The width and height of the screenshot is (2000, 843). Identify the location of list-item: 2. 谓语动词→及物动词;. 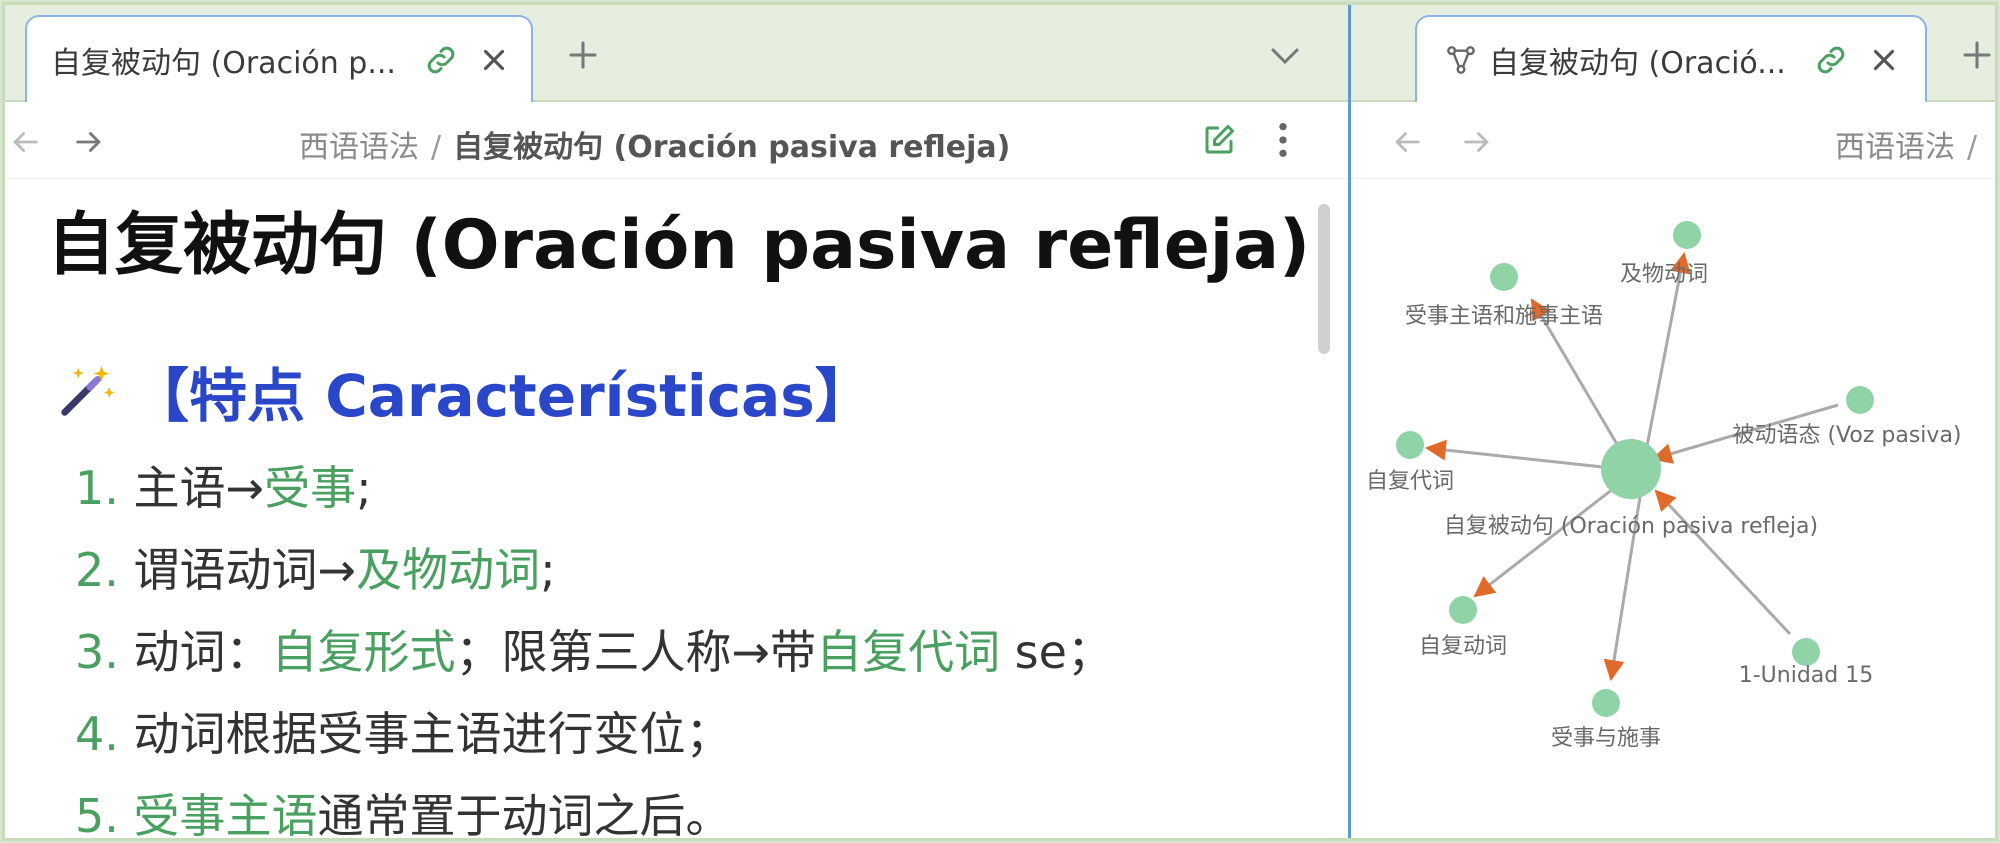
(594, 570).